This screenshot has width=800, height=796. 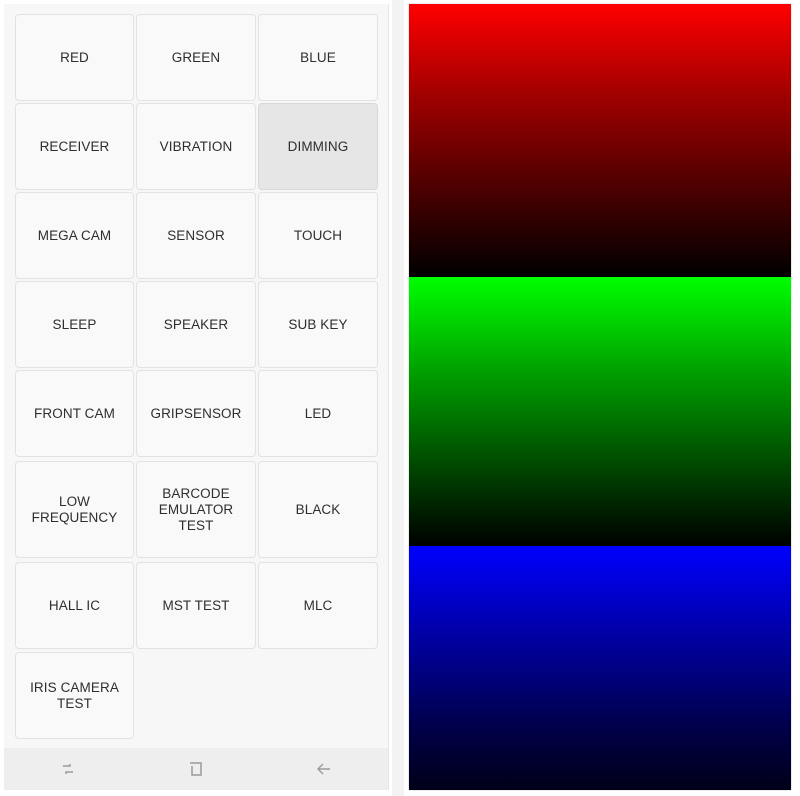 What do you see at coordinates (318, 57) in the screenshot?
I see `blue-test-button: BLUE` at bounding box center [318, 57].